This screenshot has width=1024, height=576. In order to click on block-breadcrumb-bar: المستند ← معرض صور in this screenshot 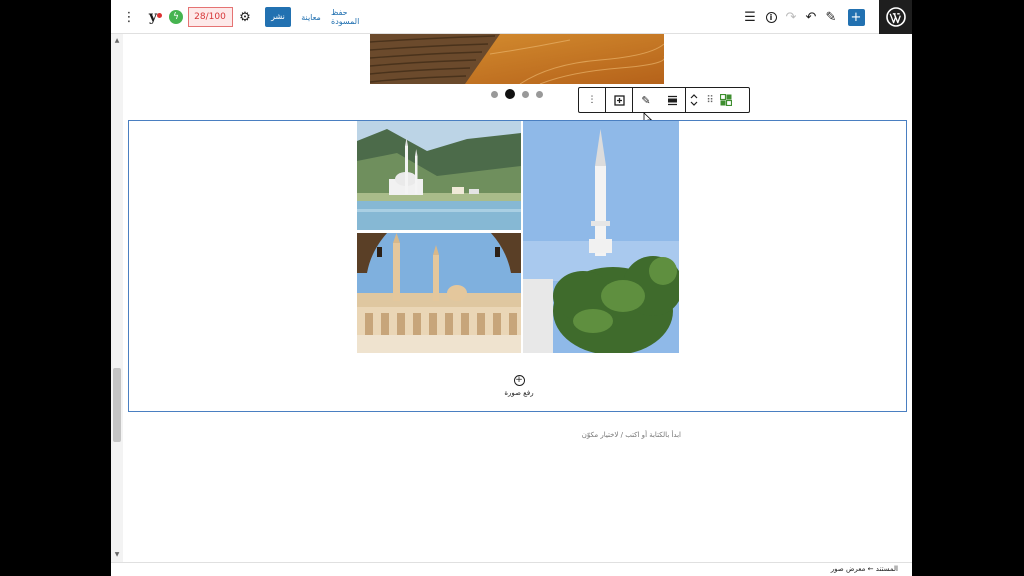, I will do `click(511, 569)`.